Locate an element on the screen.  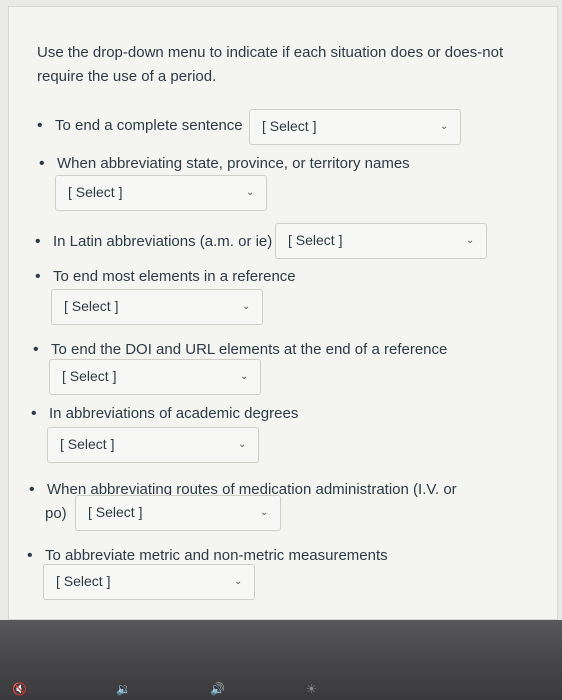
item-label: po) is located at coordinates (56, 513).